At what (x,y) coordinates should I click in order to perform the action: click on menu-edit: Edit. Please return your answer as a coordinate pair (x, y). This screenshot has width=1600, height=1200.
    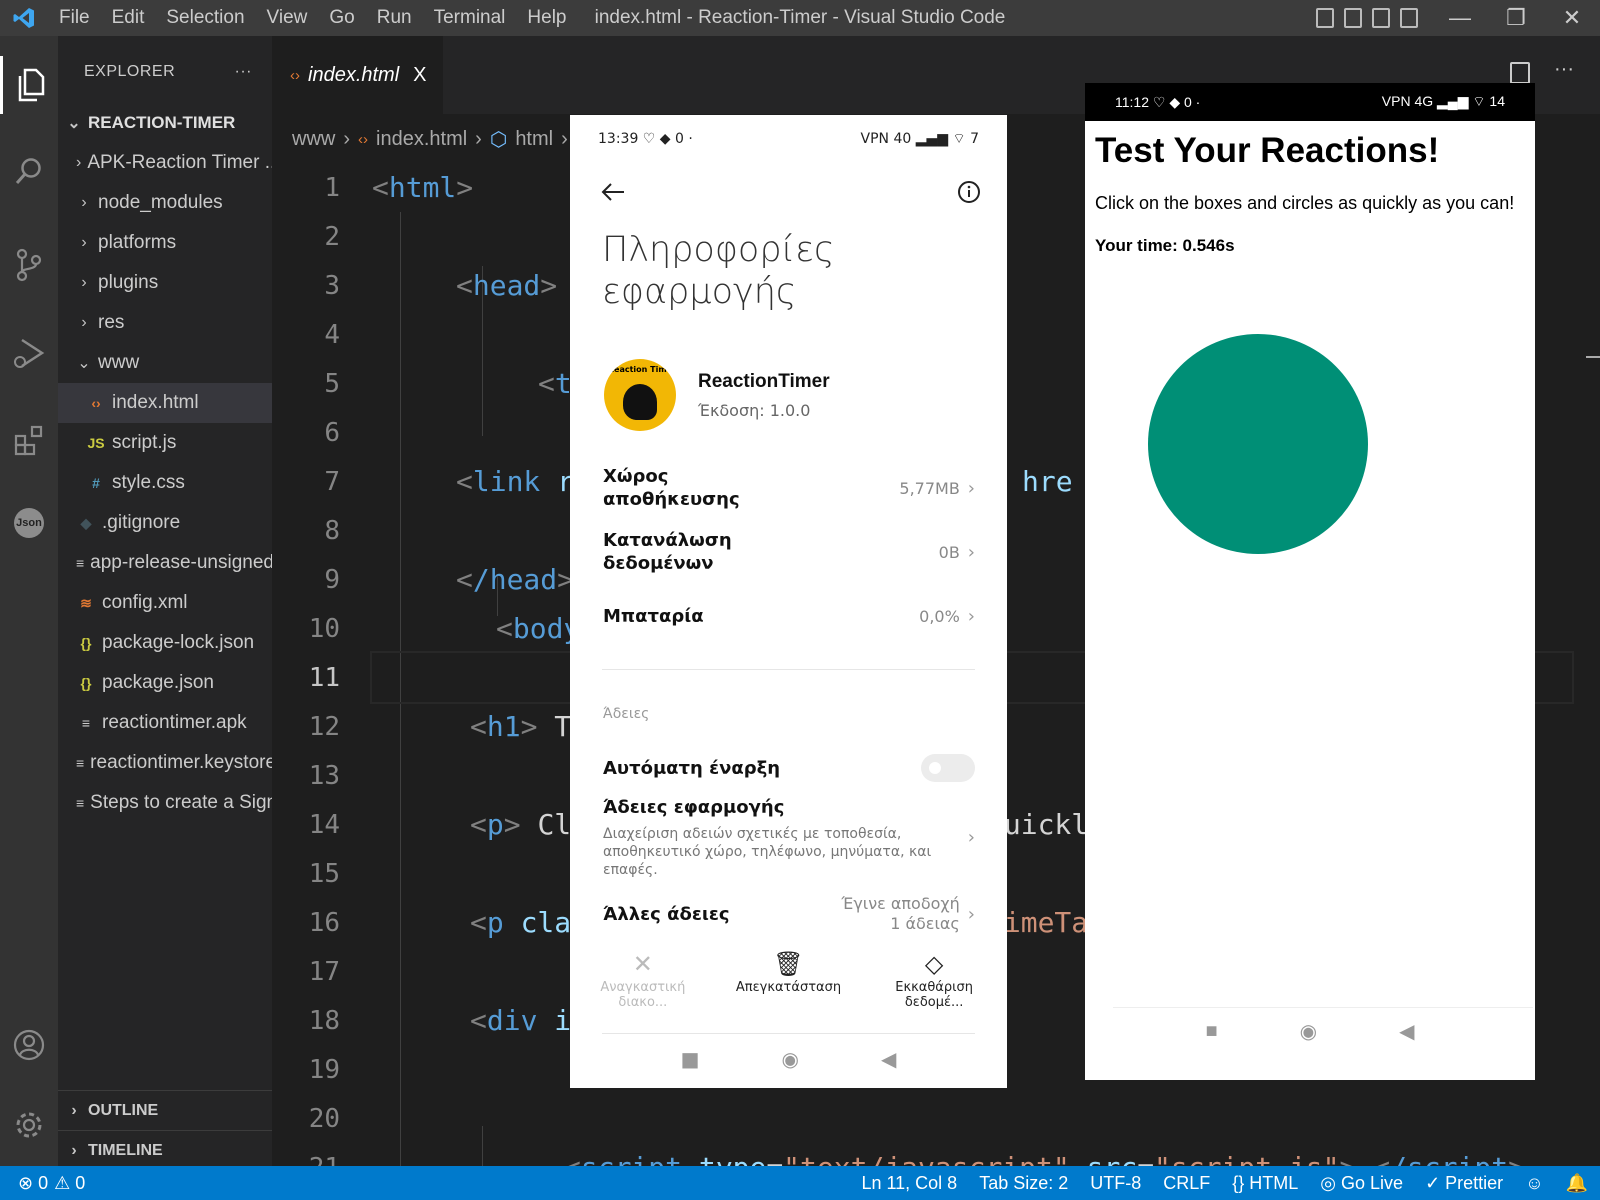
    Looking at the image, I should click on (128, 18).